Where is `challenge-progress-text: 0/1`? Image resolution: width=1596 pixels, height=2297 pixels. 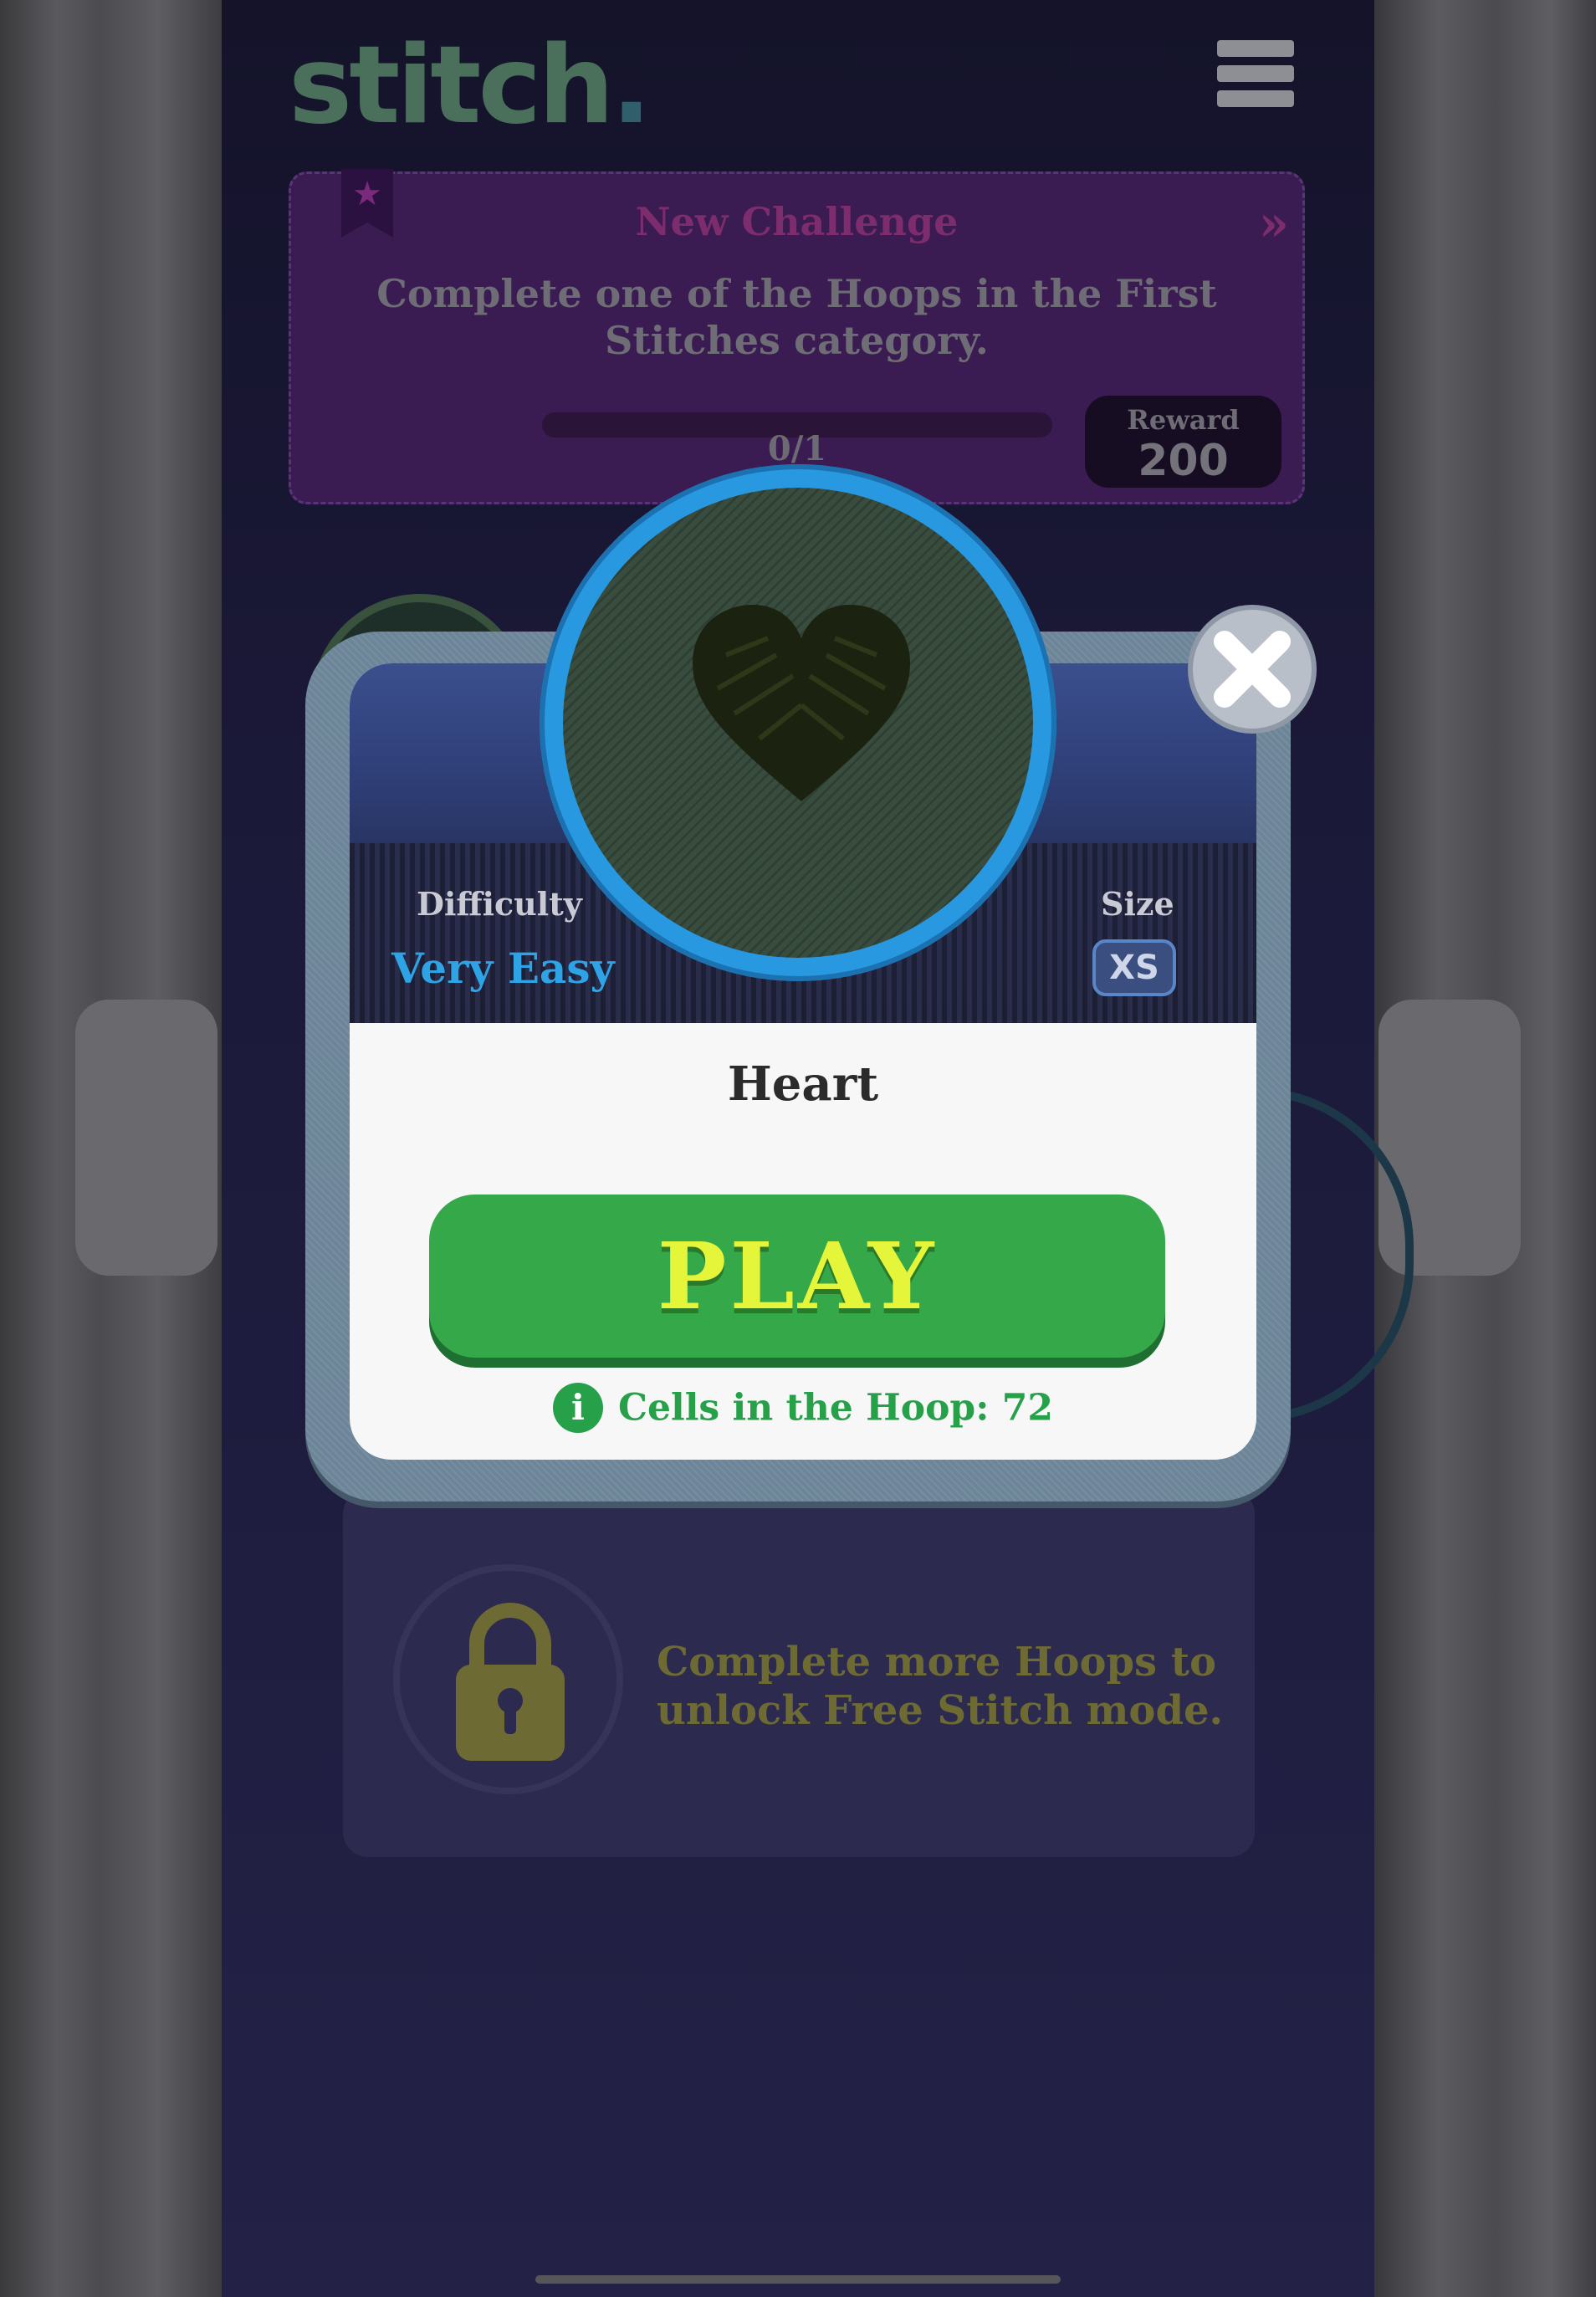 challenge-progress-text: 0/1 is located at coordinates (797, 448).